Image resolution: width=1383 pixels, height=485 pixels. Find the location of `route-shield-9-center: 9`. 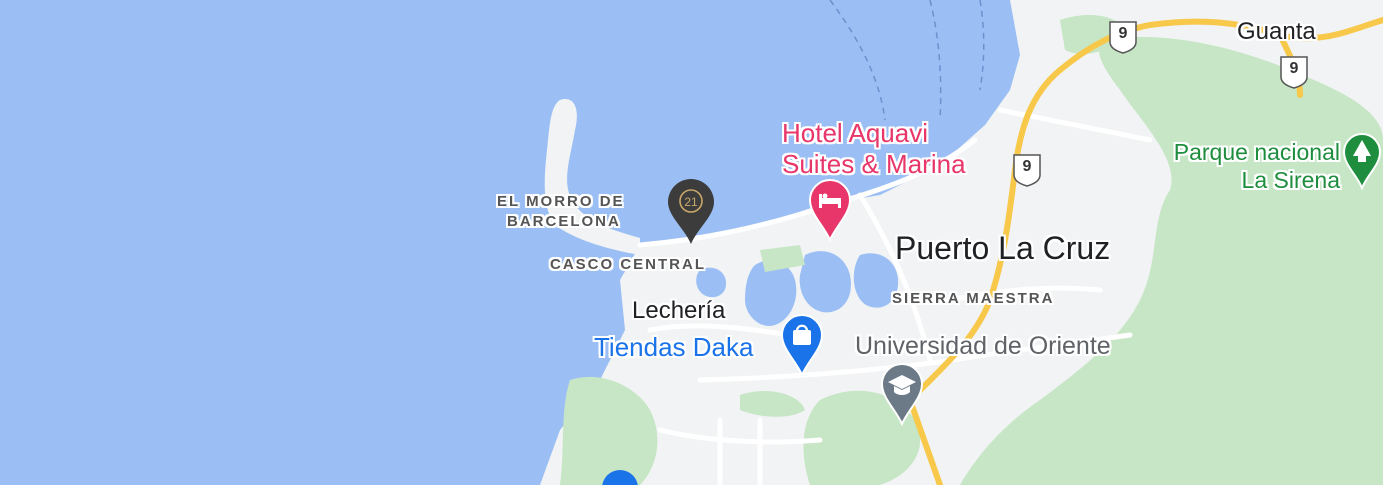

route-shield-9-center: 9 is located at coordinates (1027, 170).